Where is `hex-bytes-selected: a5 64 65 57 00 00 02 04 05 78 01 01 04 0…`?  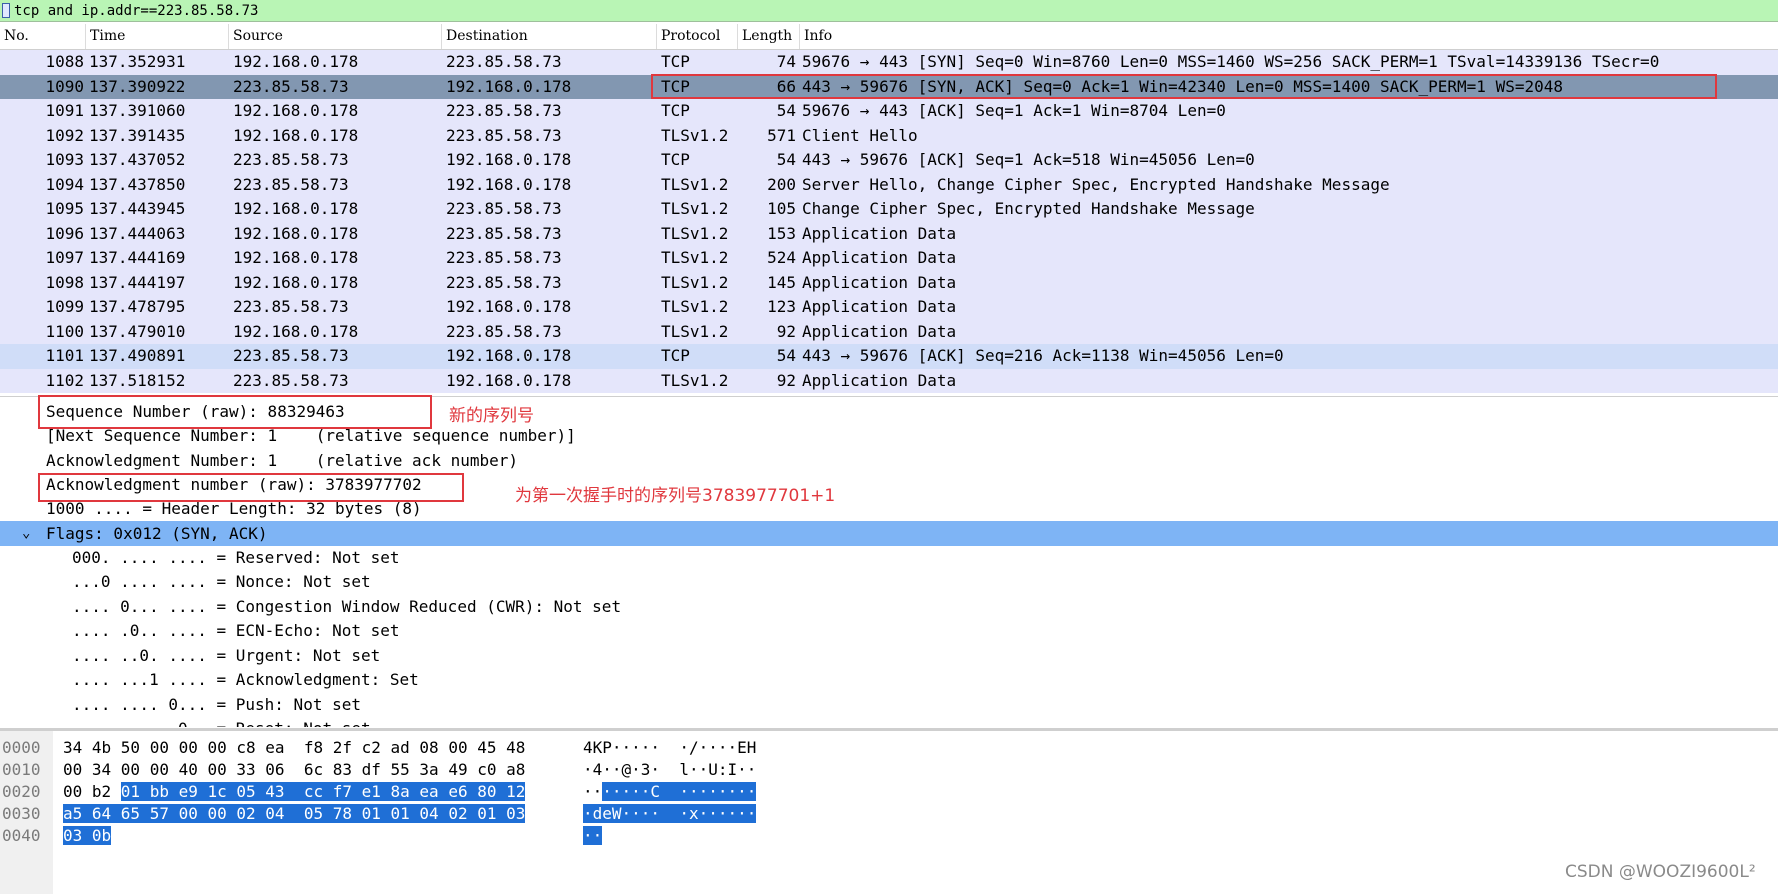
hex-bytes-selected: a5 64 65 57 00 00 02 04 05 78 01 01 04 0… is located at coordinates (294, 813).